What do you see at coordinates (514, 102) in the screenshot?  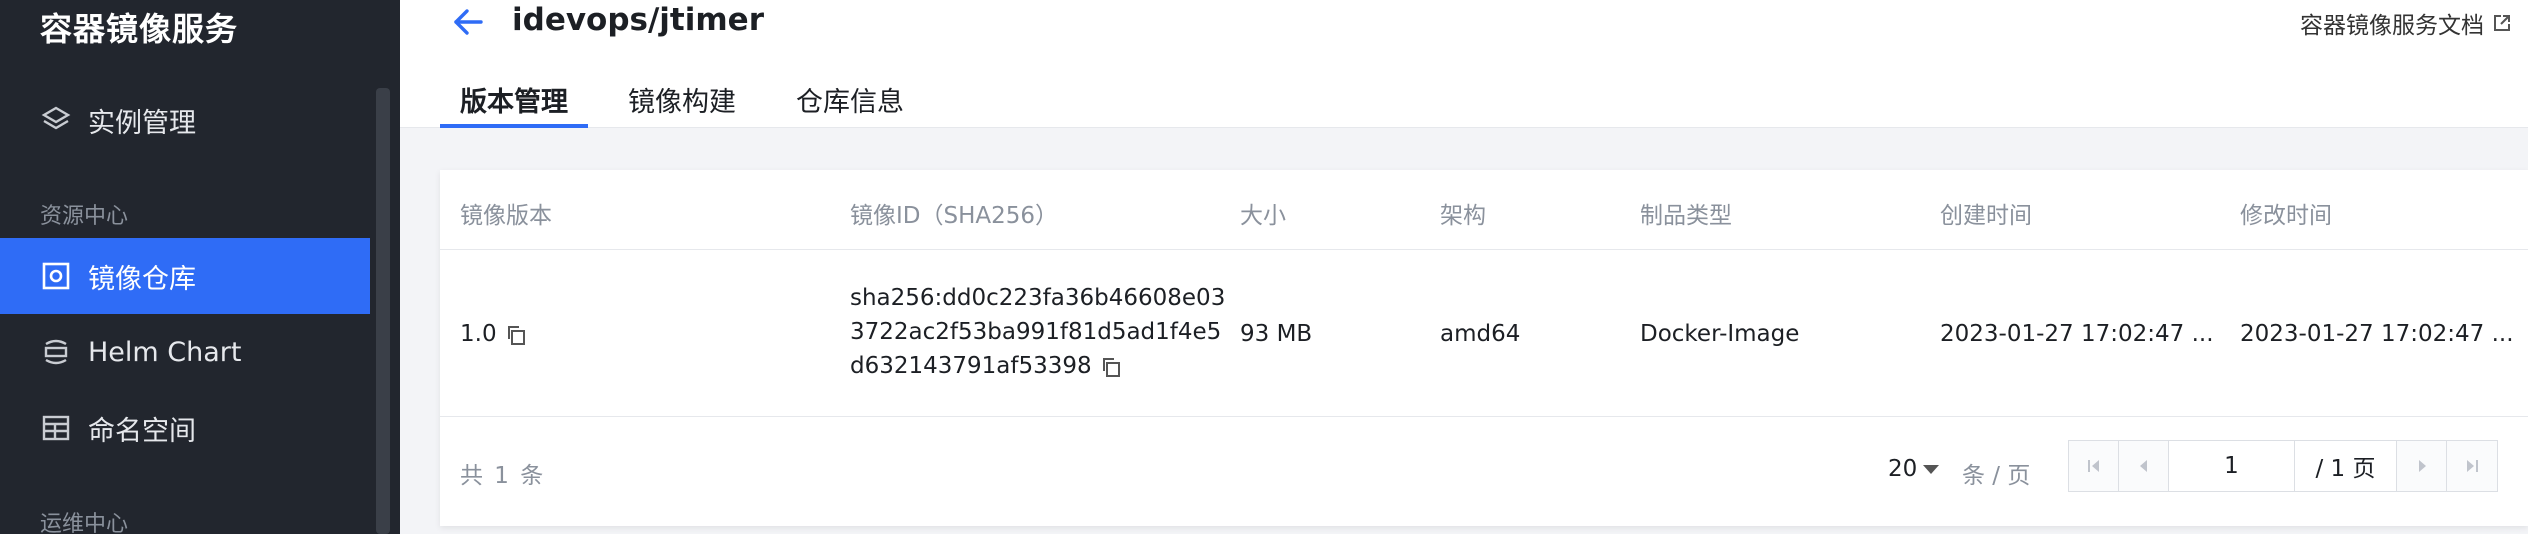 I see `tab-version-management: 版本管理` at bounding box center [514, 102].